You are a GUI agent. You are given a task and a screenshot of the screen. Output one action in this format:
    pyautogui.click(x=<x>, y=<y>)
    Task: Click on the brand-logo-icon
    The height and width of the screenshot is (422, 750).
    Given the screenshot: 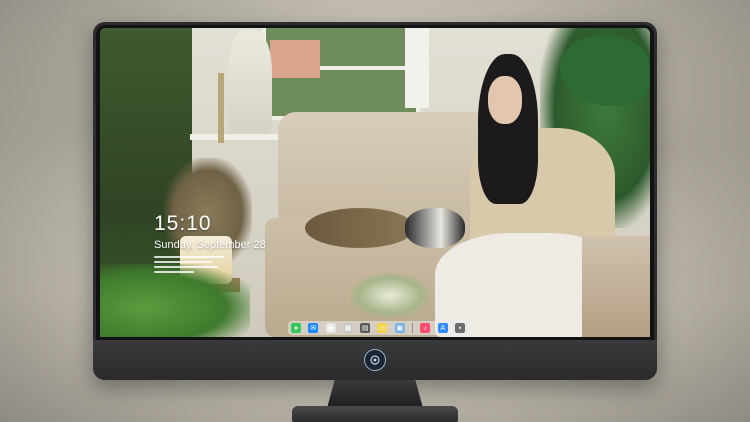 What is the action you would take?
    pyautogui.click(x=375, y=360)
    